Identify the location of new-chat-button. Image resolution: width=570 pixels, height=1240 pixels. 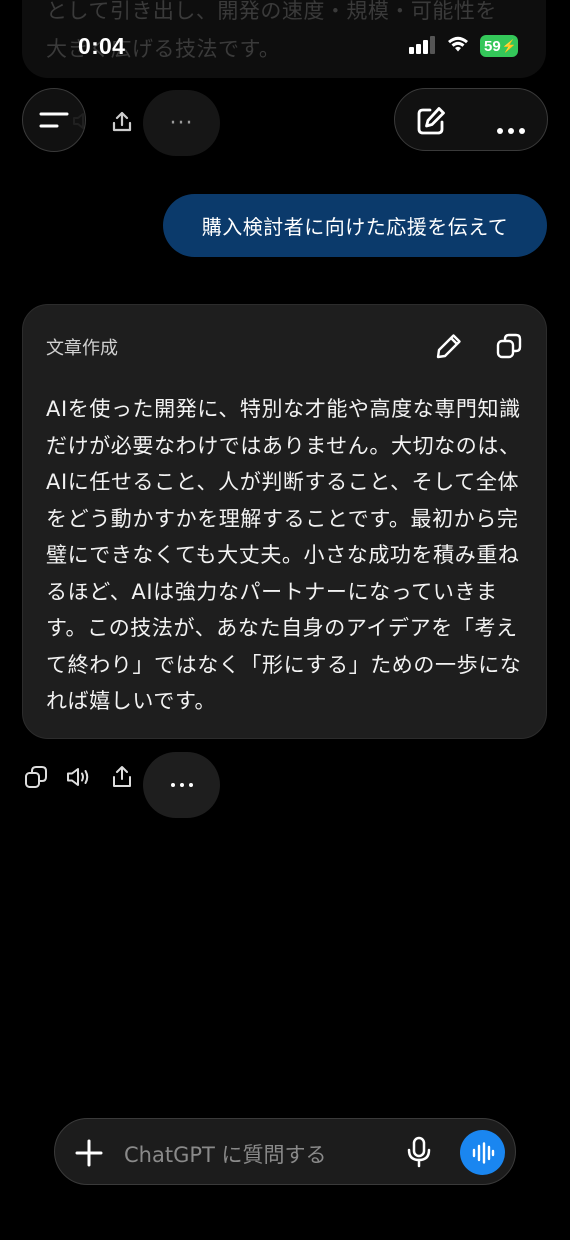
(431, 121).